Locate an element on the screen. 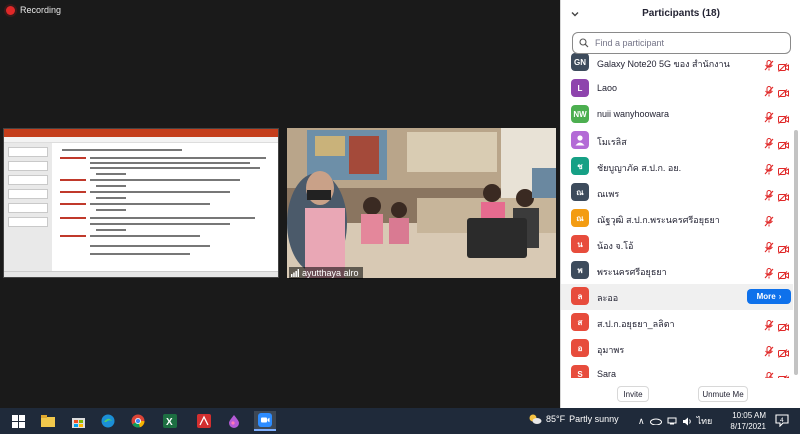 The height and width of the screenshot is (434, 800). partly-sunny-icon is located at coordinates (535, 419).